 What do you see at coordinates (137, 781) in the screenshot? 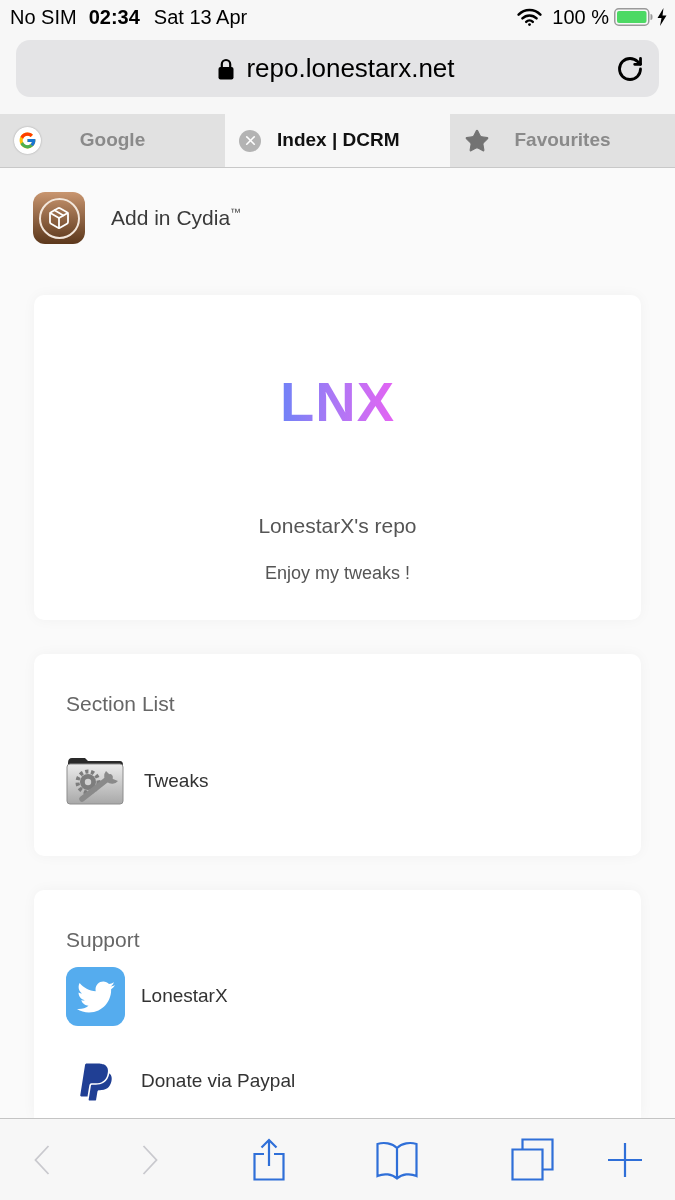
I see `section-link: Tweaks` at bounding box center [137, 781].